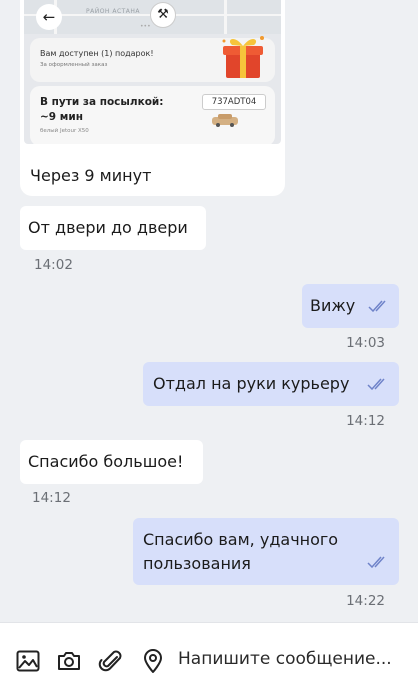 The width and height of the screenshot is (418, 699). What do you see at coordinates (74, 65) in the screenshot?
I see `gift-banner-subtitle: За оформленный заказ` at bounding box center [74, 65].